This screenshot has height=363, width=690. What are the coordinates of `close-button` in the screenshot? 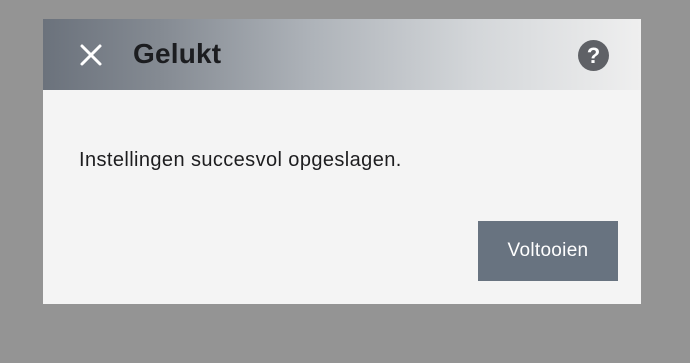 It's located at (91, 55).